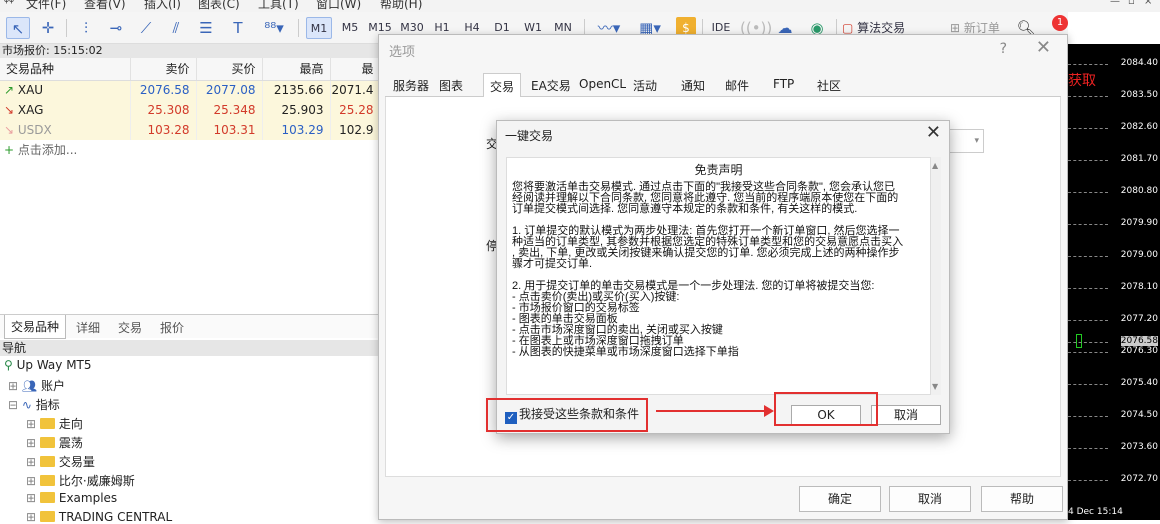  I want to click on nav-folder: ⊞ 交易量, so click(60, 461).